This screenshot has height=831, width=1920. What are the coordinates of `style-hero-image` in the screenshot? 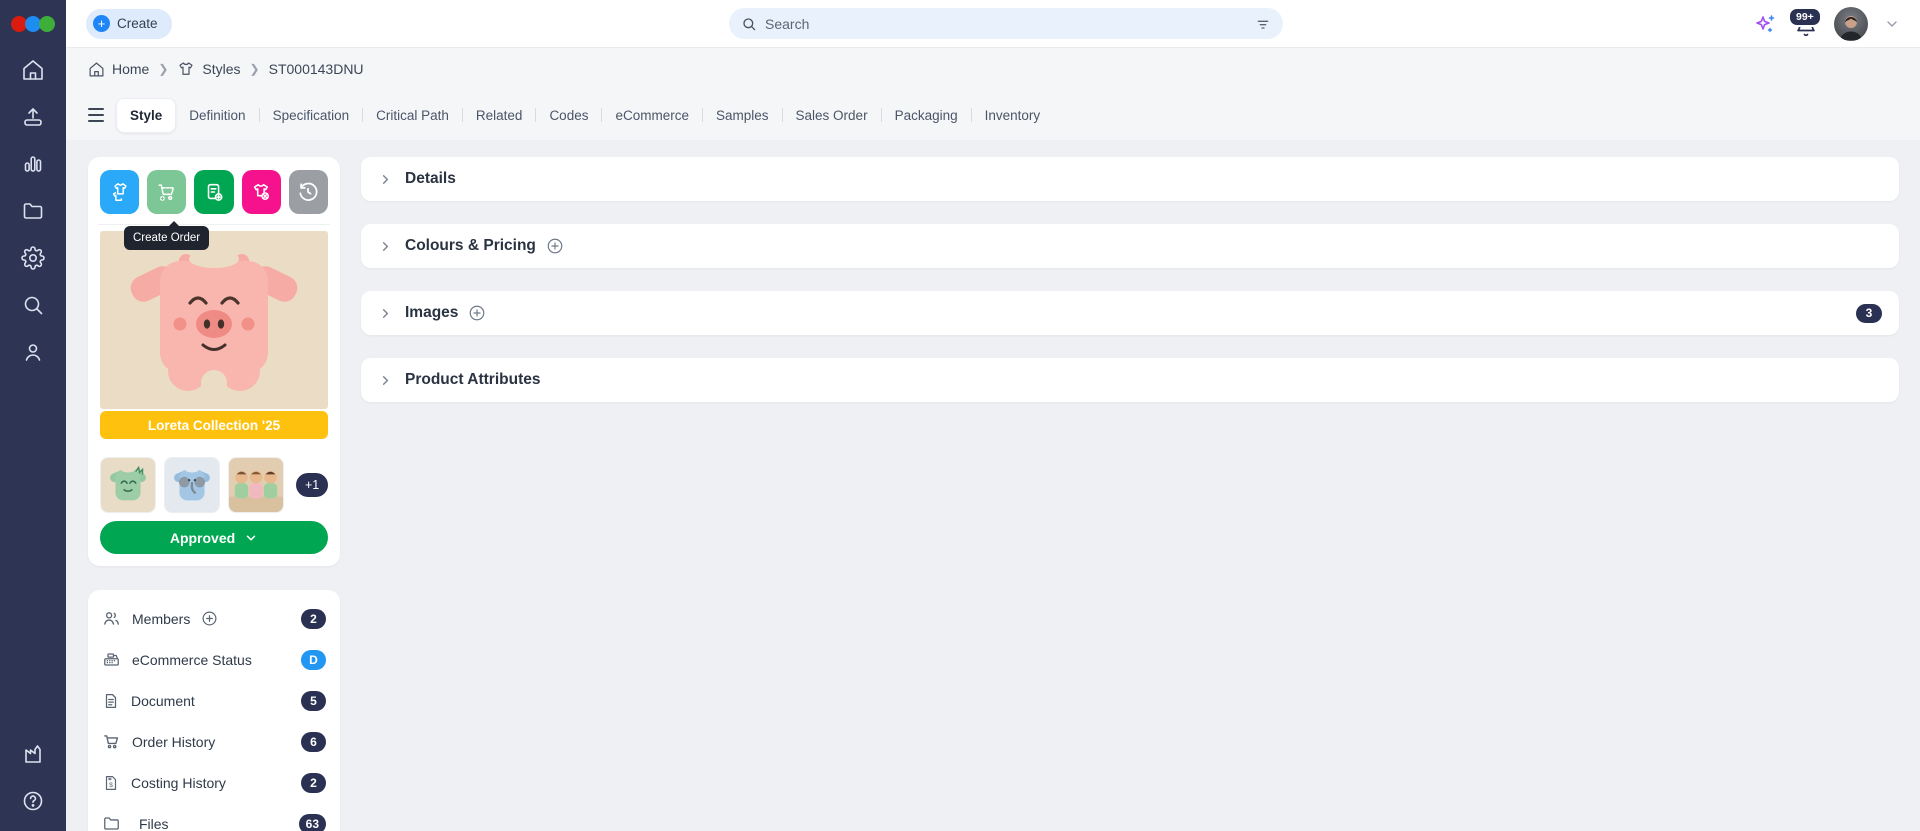 It's located at (214, 320).